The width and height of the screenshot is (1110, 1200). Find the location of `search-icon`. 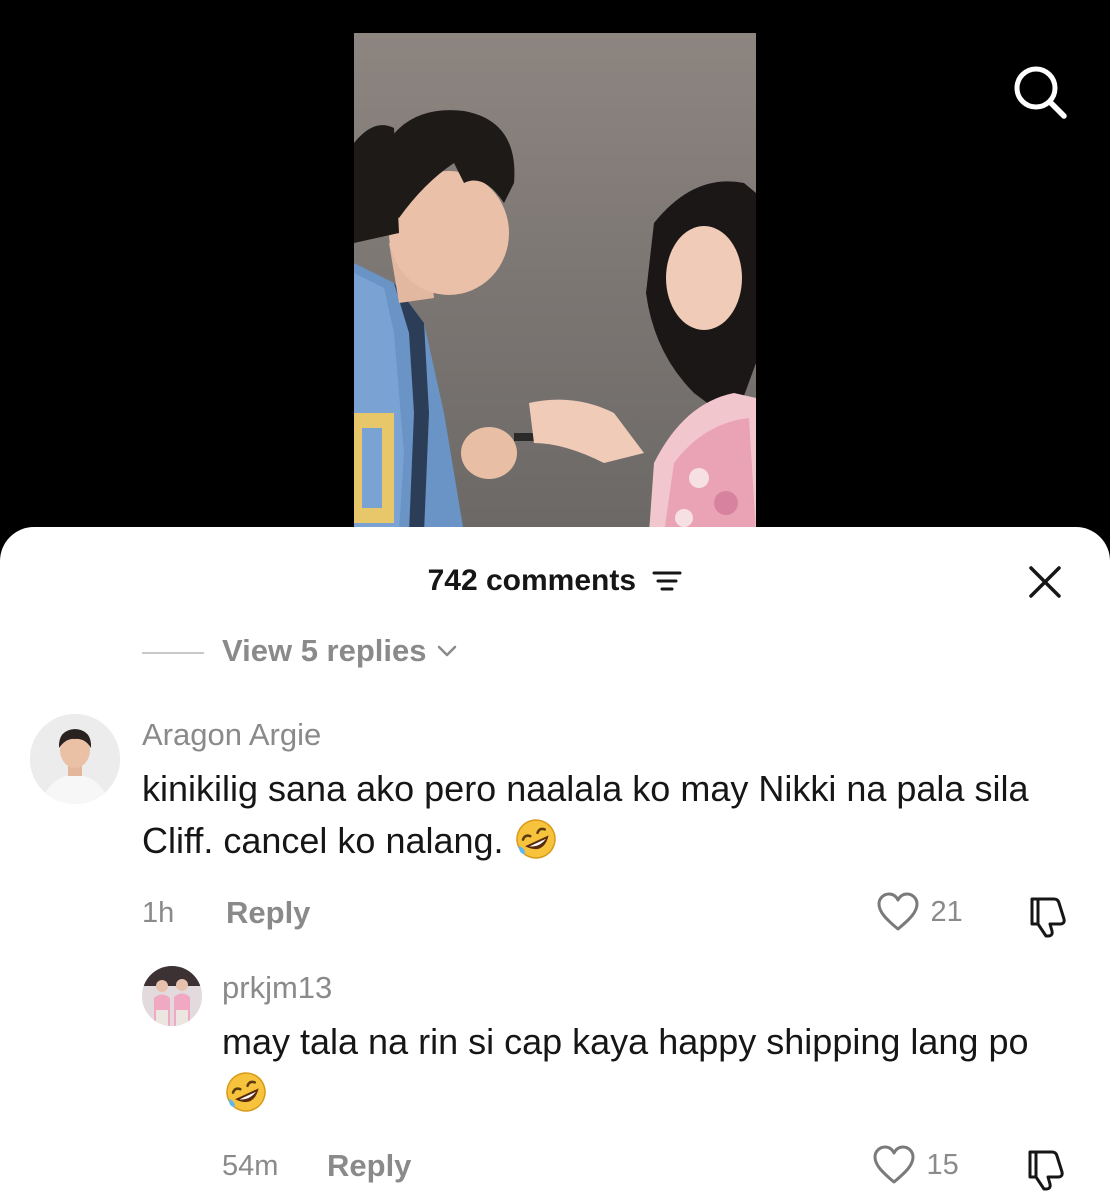

search-icon is located at coordinates (1040, 92).